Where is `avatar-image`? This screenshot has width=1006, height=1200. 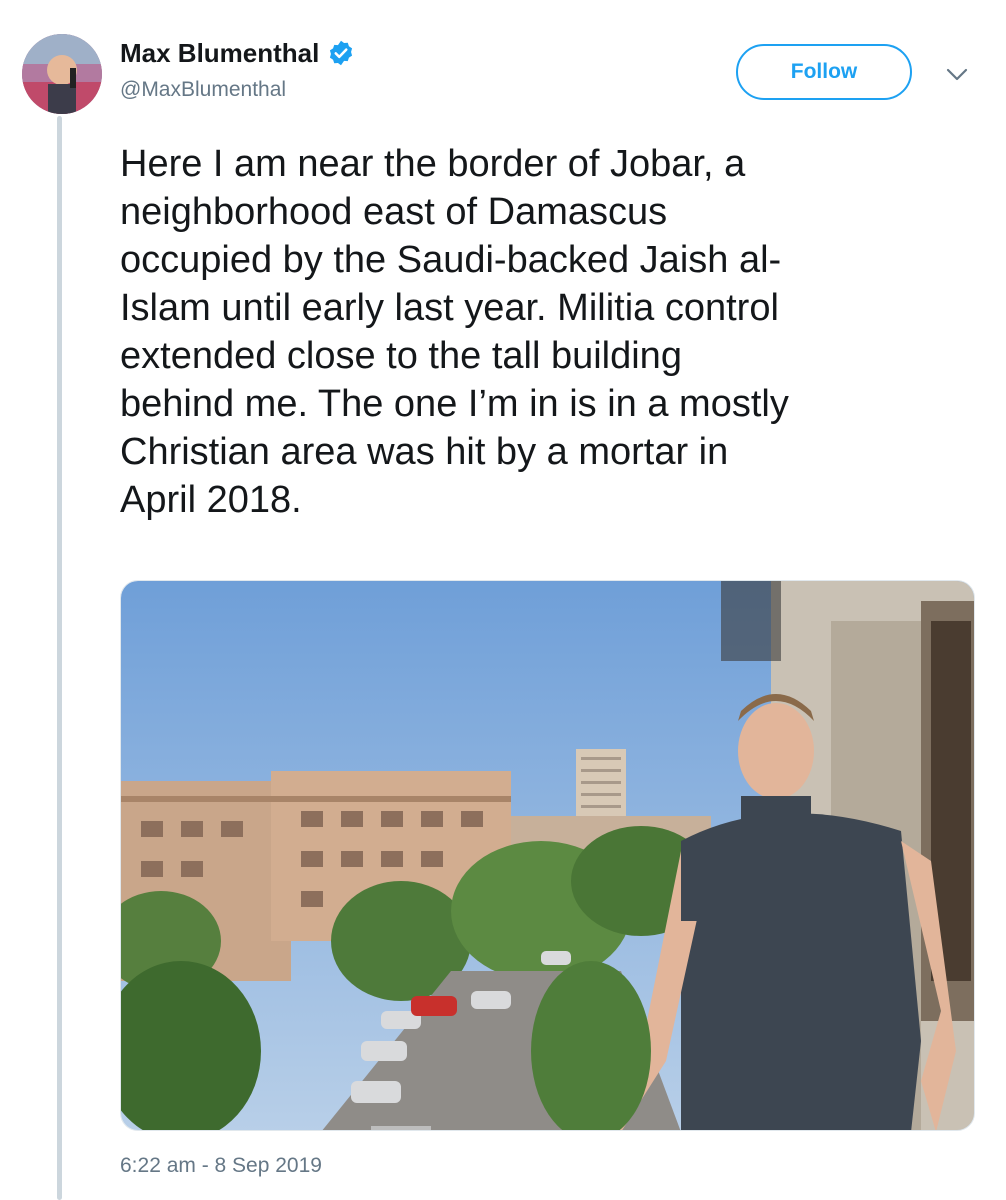 avatar-image is located at coordinates (62, 74).